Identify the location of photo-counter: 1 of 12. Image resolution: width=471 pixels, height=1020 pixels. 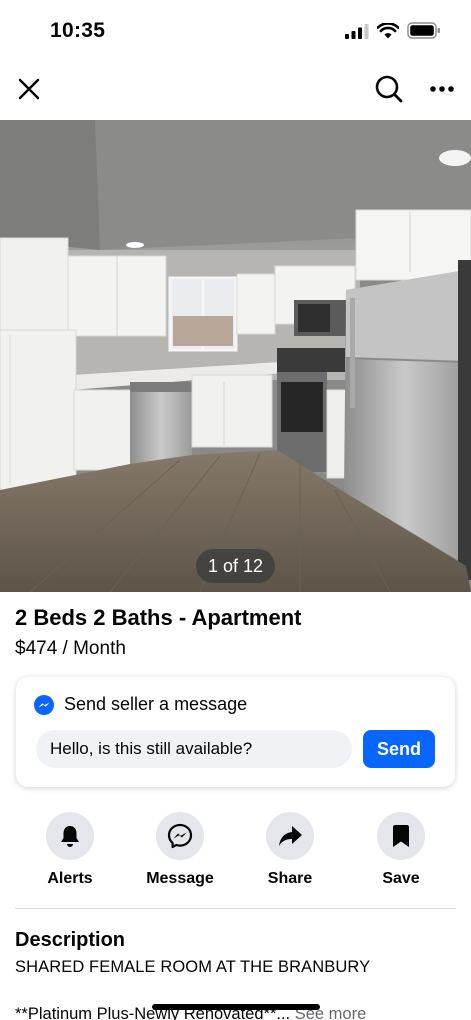
(235, 566).